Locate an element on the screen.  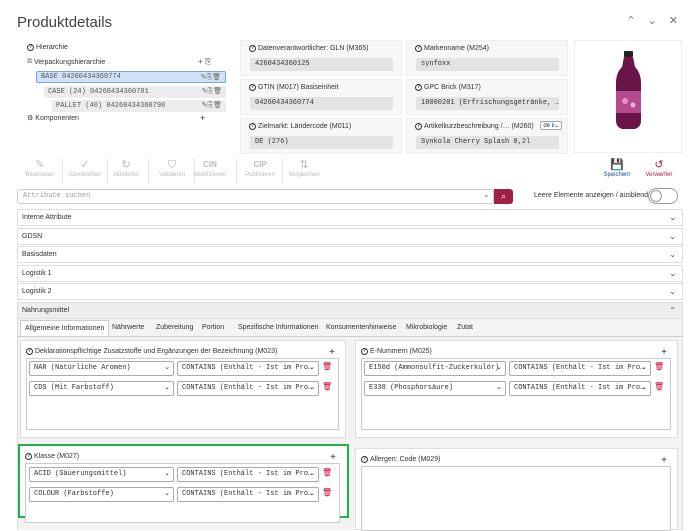
hierarchy-row-case: CASE (24) 04260434360781 ✎⎘🗑 is located at coordinates (135, 92).